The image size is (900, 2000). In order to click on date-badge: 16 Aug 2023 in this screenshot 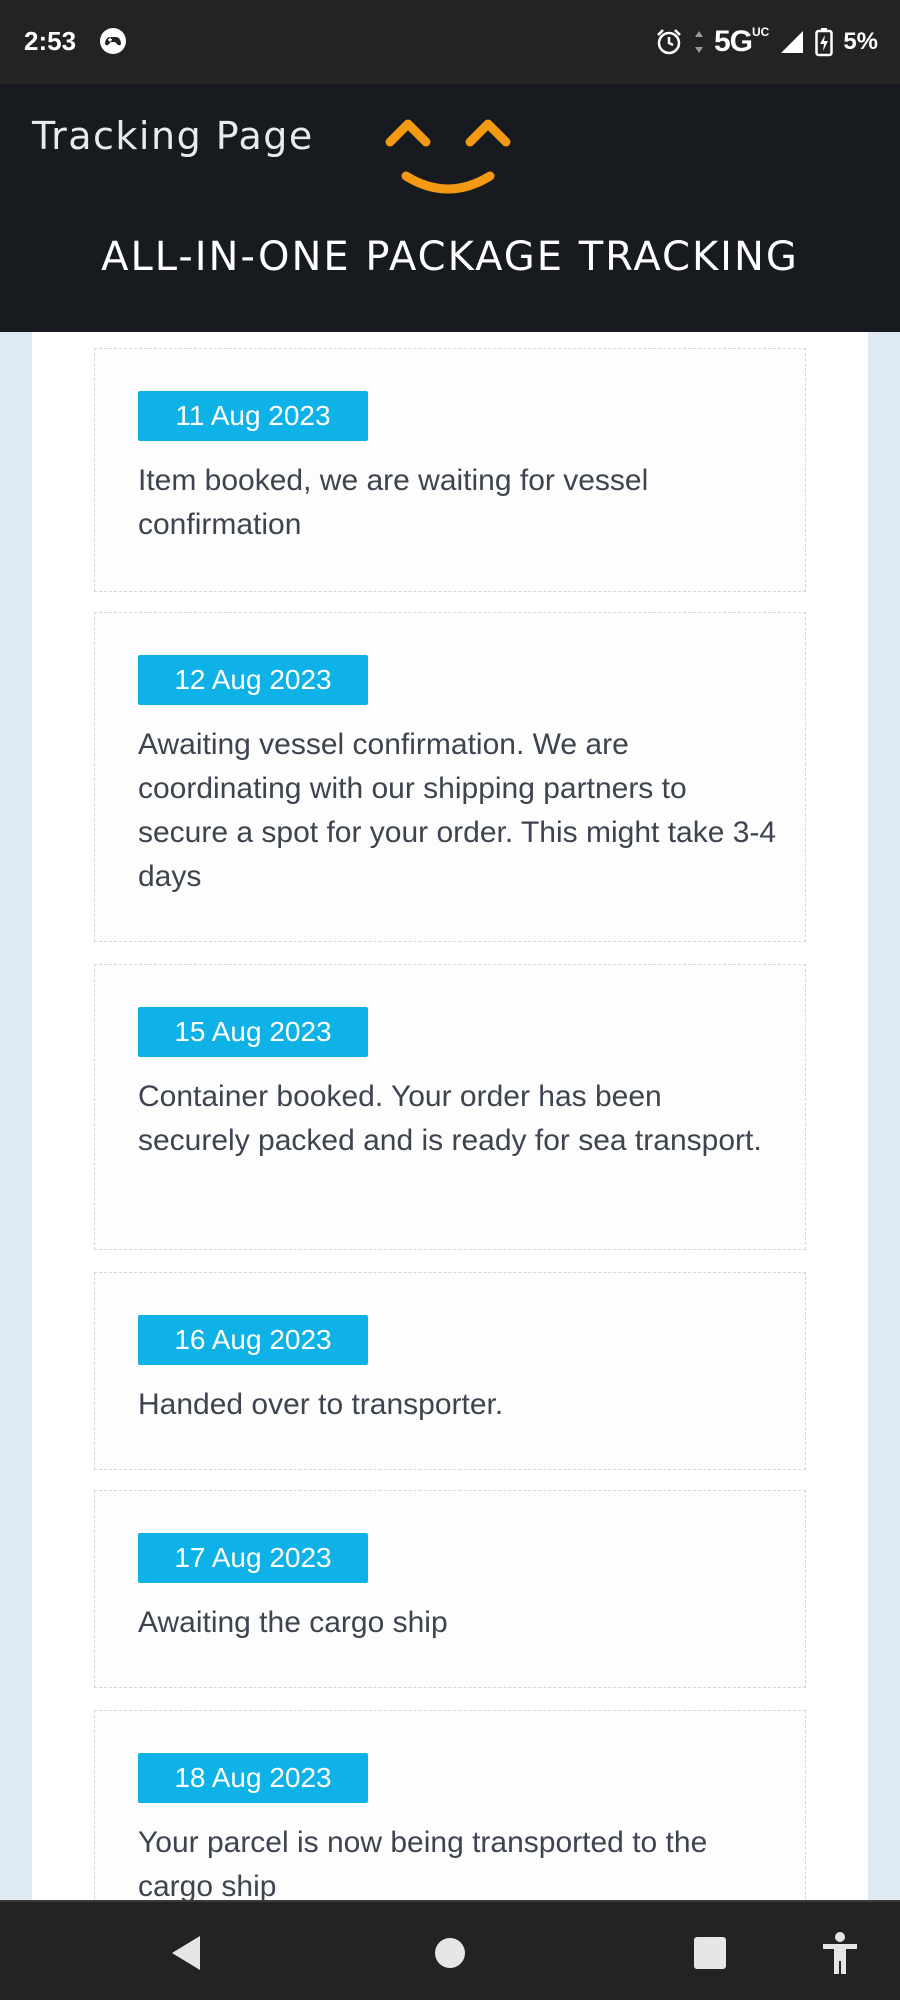, I will do `click(253, 1340)`.